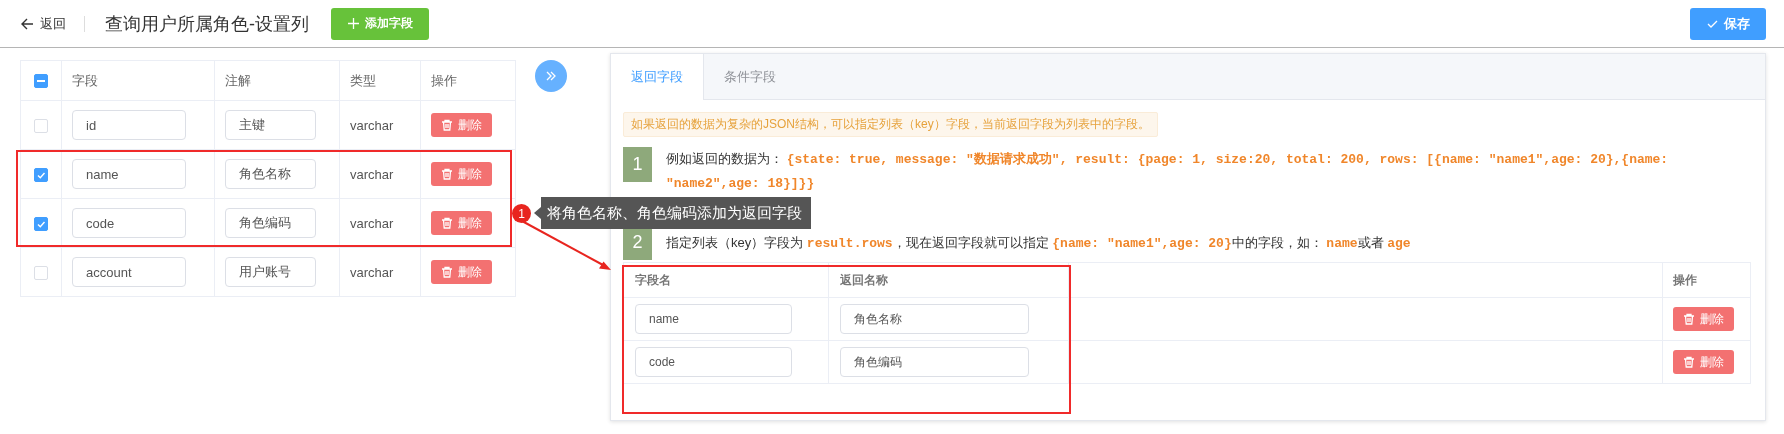  Describe the element at coordinates (363, 80) in the screenshot. I see `column-header: 类型` at that location.